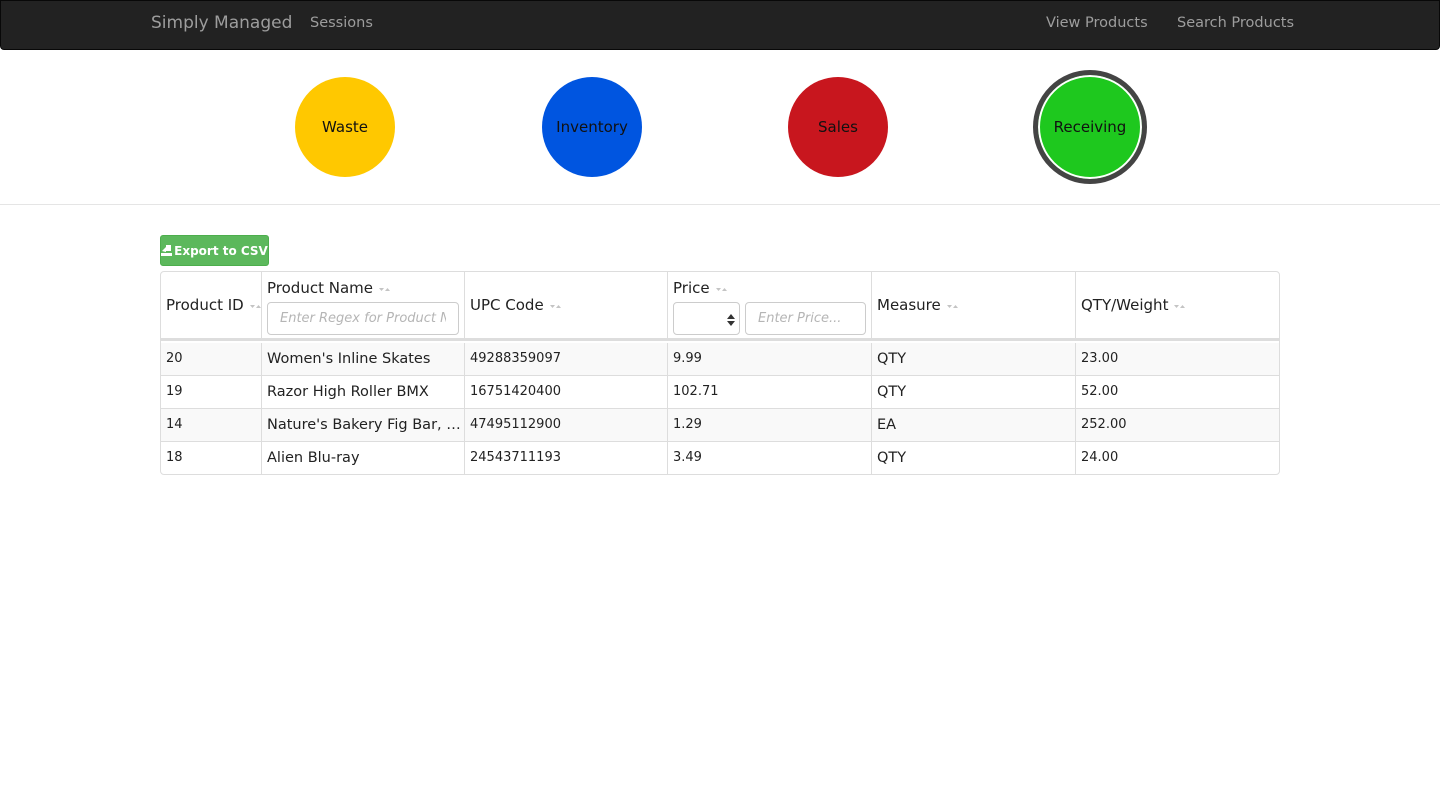 This screenshot has width=1440, height=801. I want to click on cell-qty-weight: 52.00, so click(1100, 391).